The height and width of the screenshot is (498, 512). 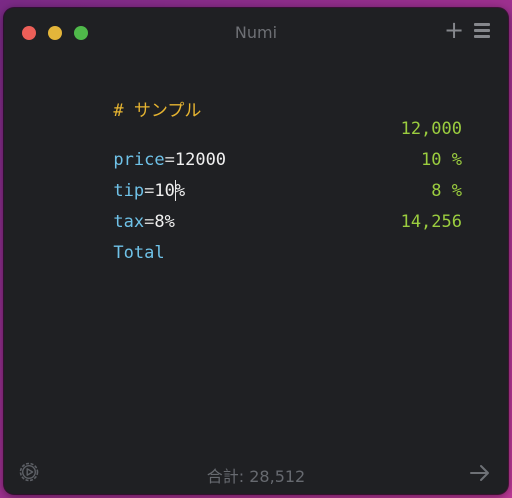 I want to click on variable-name: Total, so click(x=139, y=253).